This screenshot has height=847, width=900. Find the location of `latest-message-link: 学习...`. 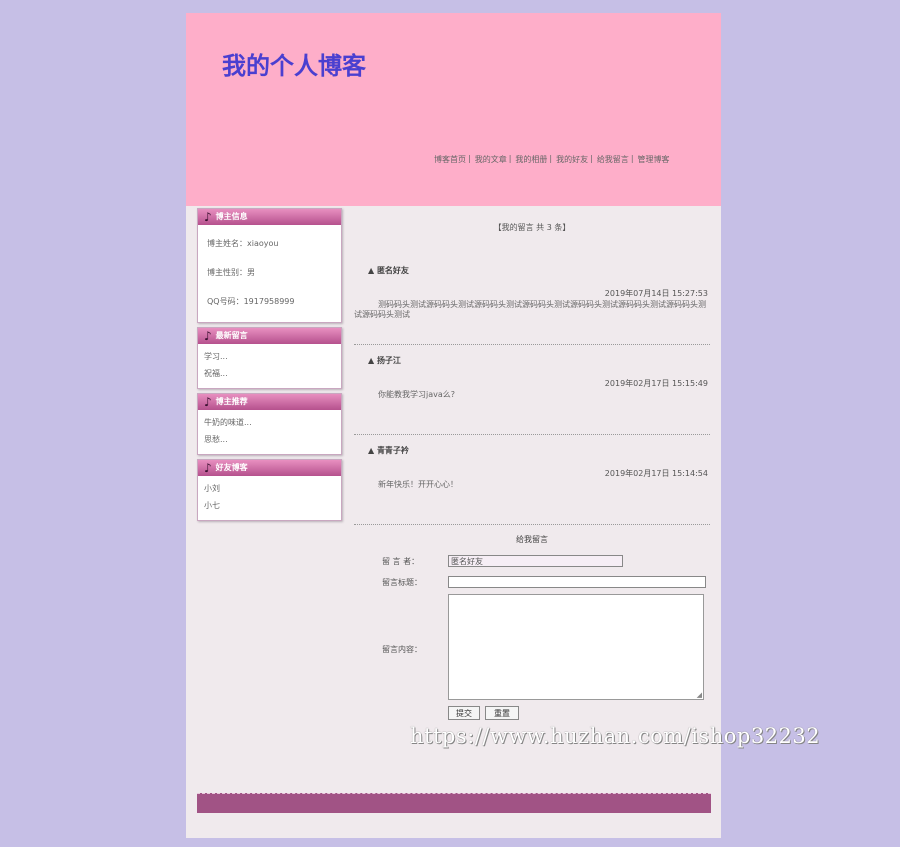

latest-message-link: 学习... is located at coordinates (269, 356).